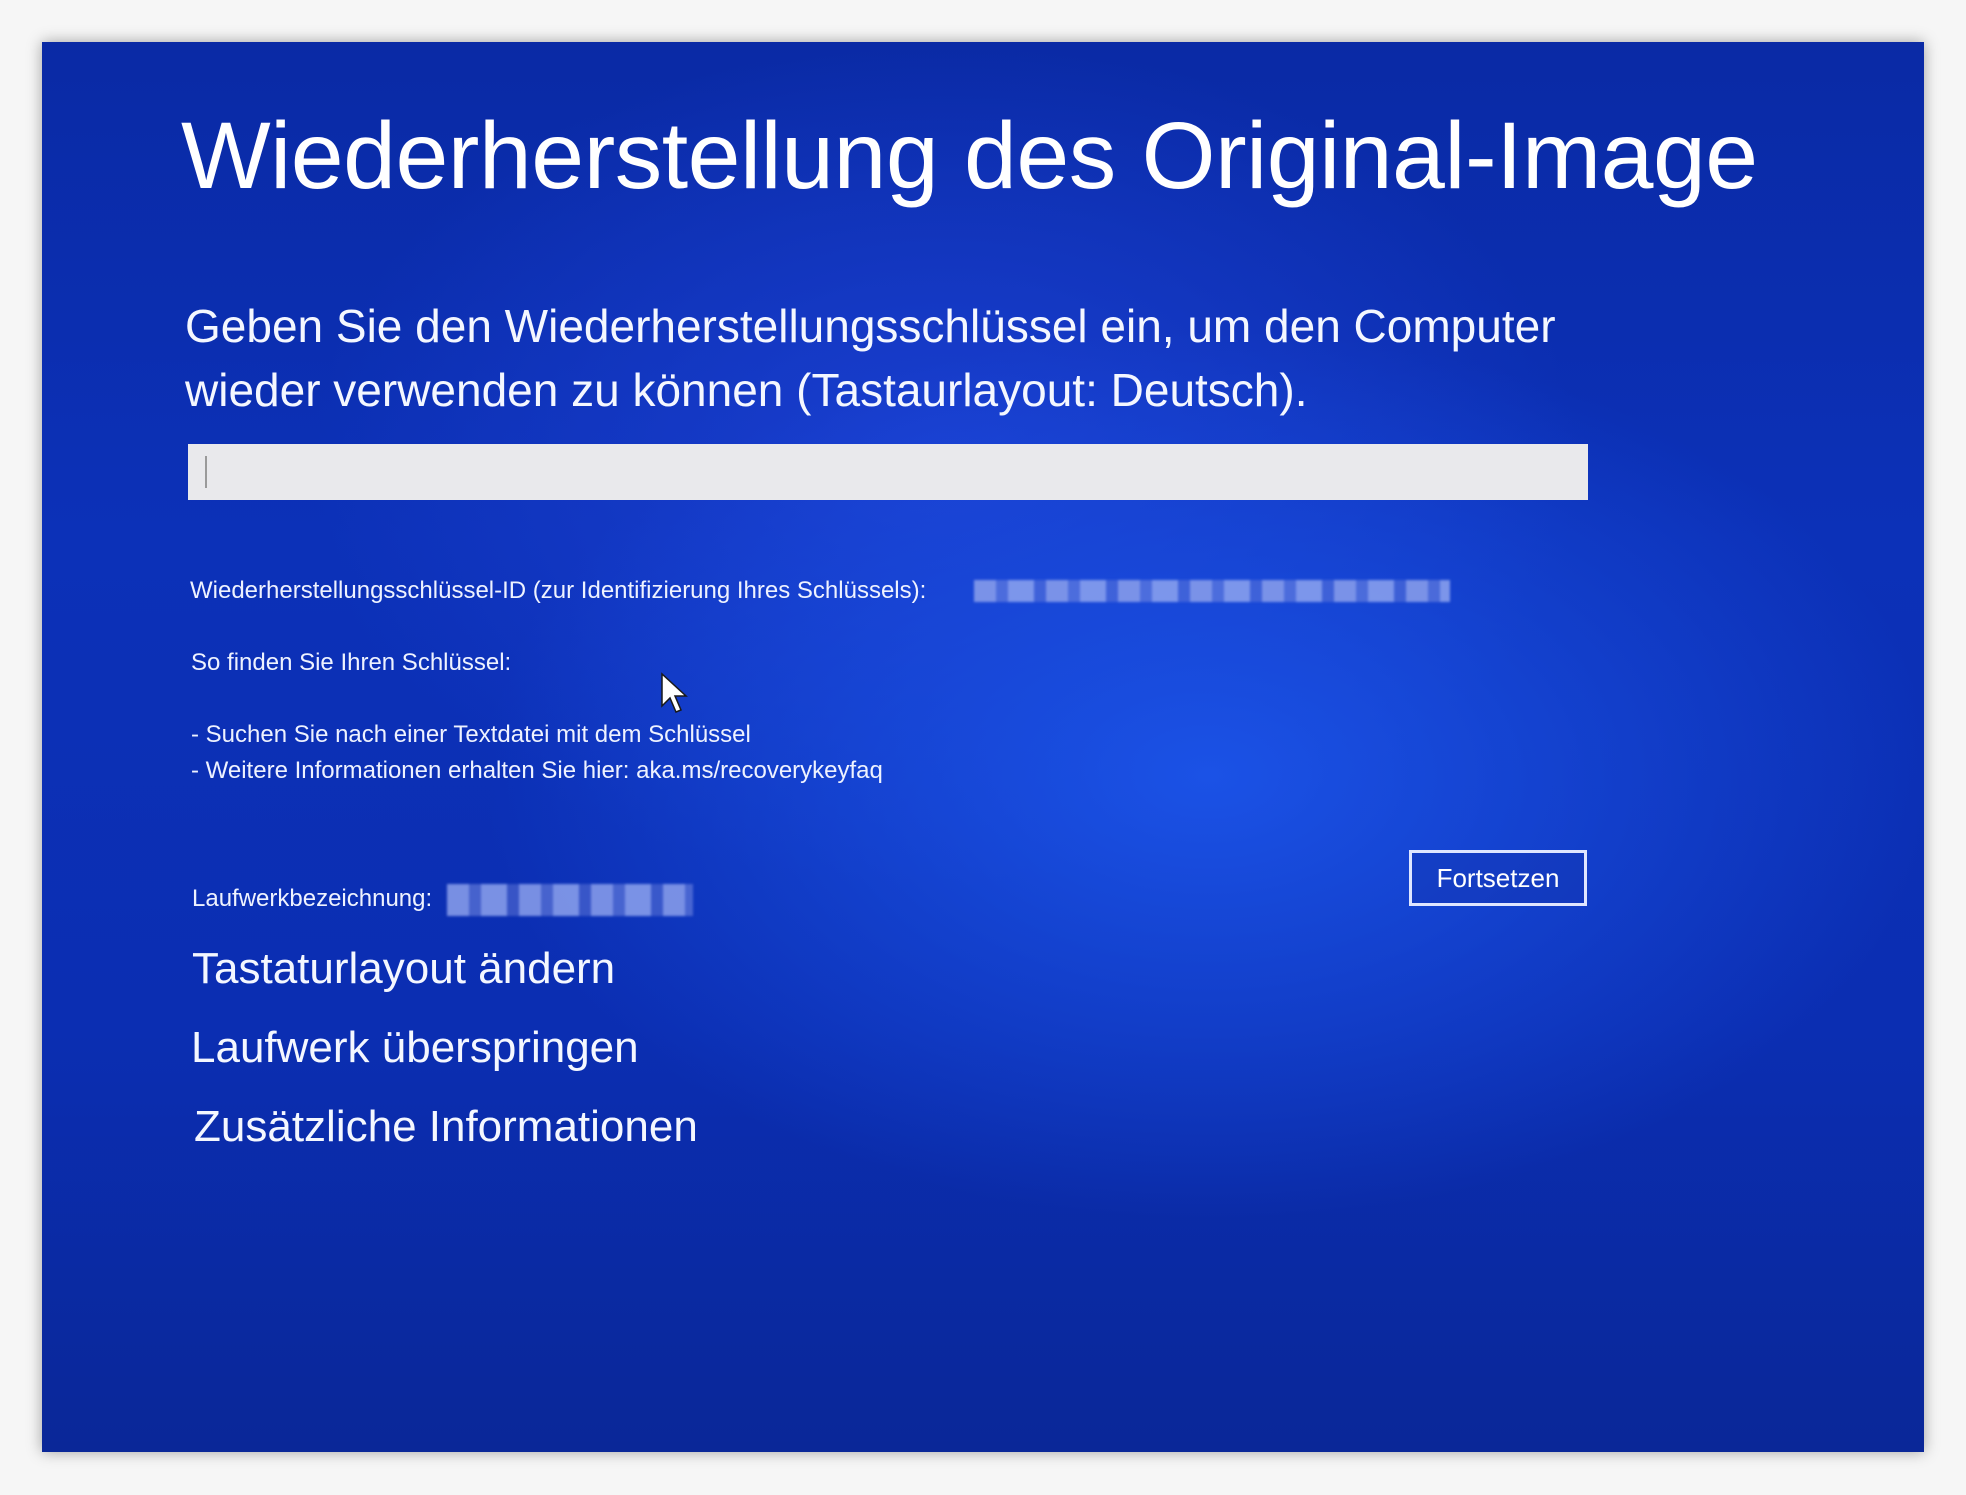 This screenshot has width=1966, height=1495. What do you see at coordinates (969, 156) in the screenshot?
I see `page-title: Wiederherstellung des Original-Image` at bounding box center [969, 156].